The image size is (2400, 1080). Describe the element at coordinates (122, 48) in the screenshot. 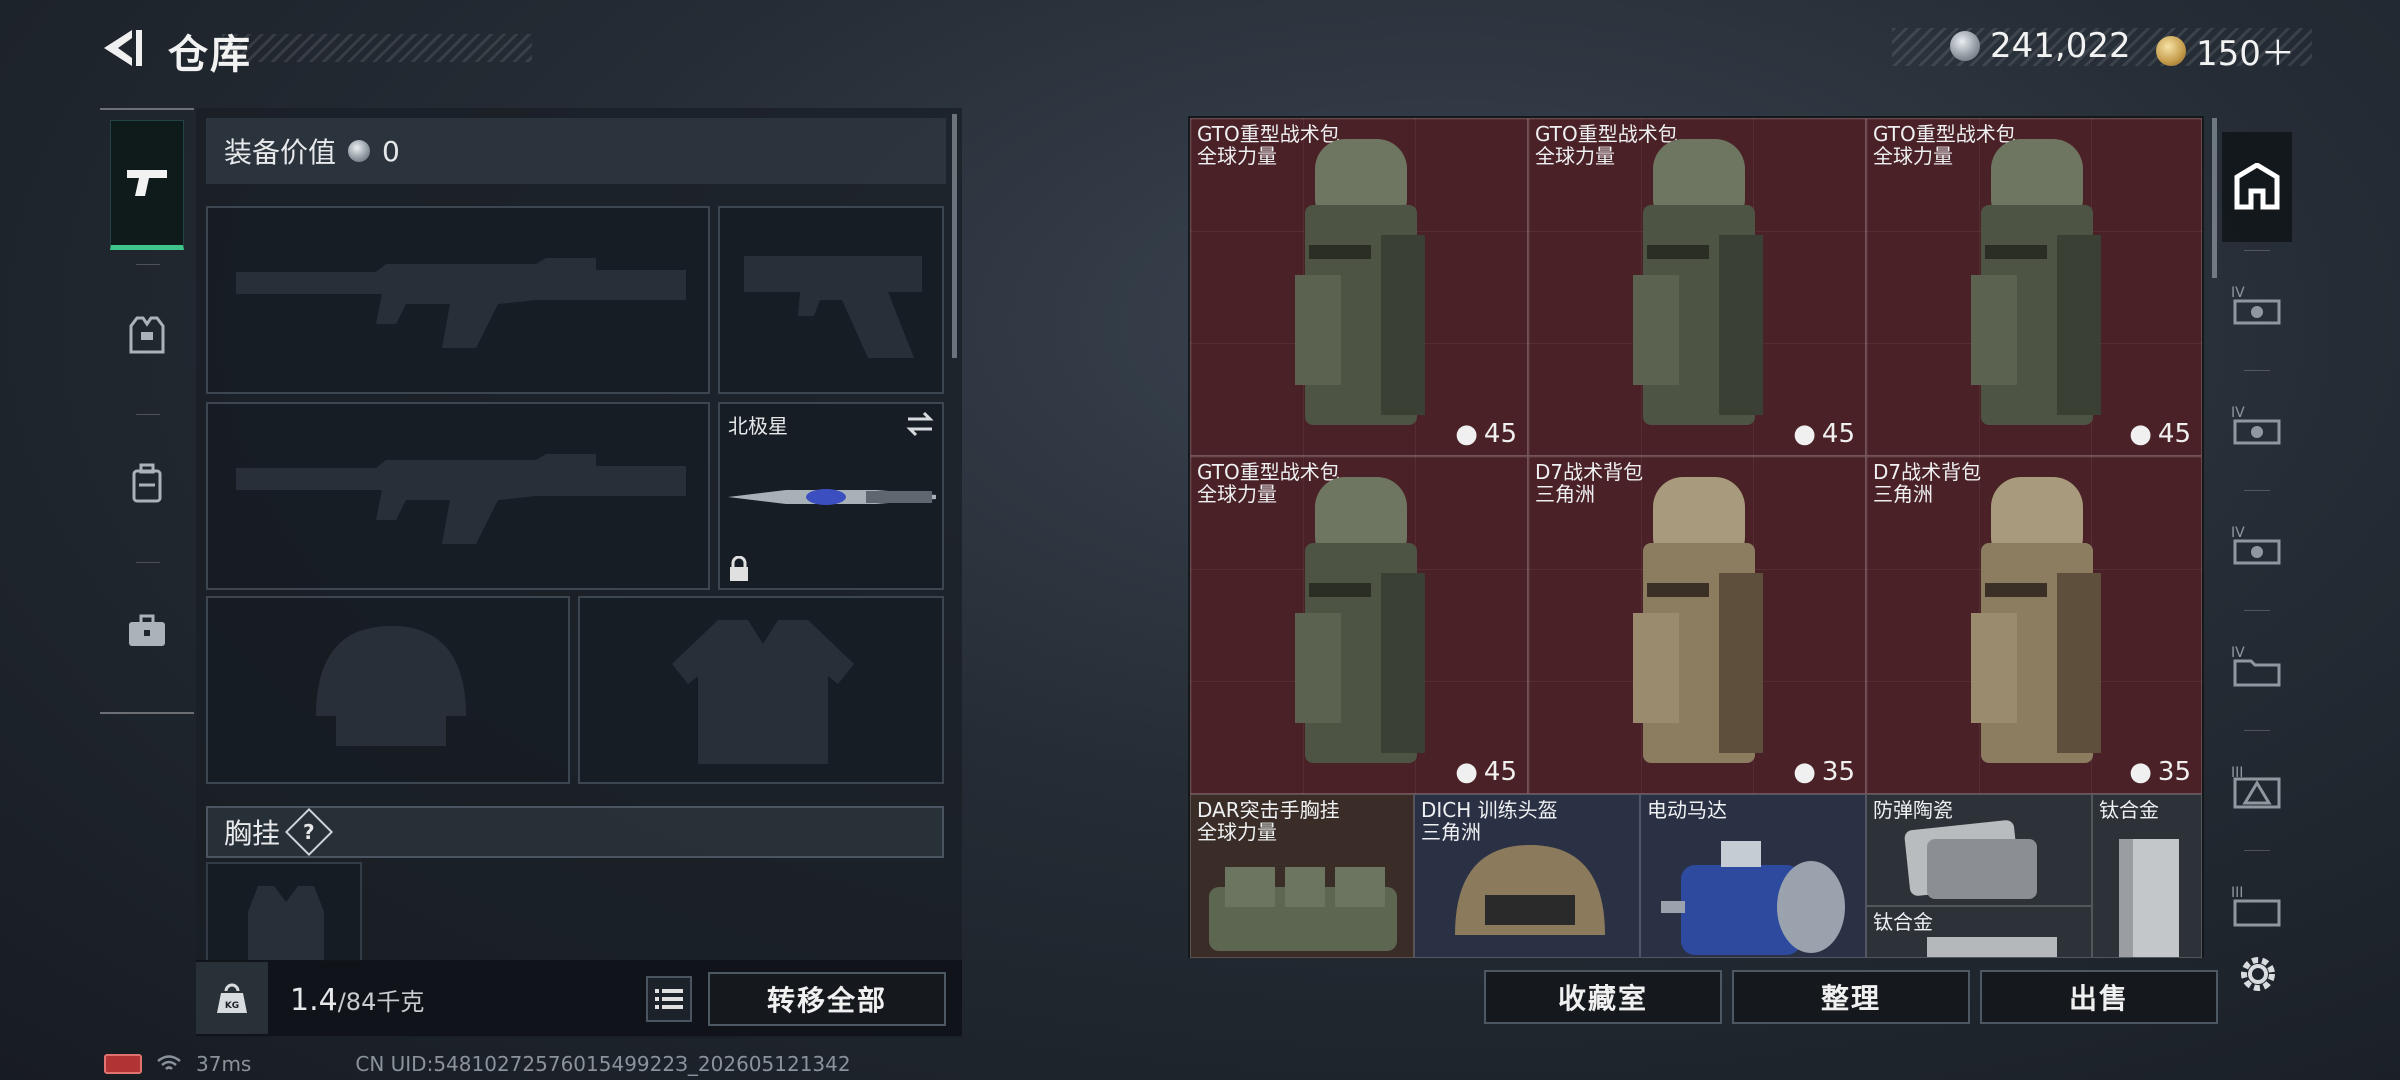

I see `back-arrow-icon` at that location.